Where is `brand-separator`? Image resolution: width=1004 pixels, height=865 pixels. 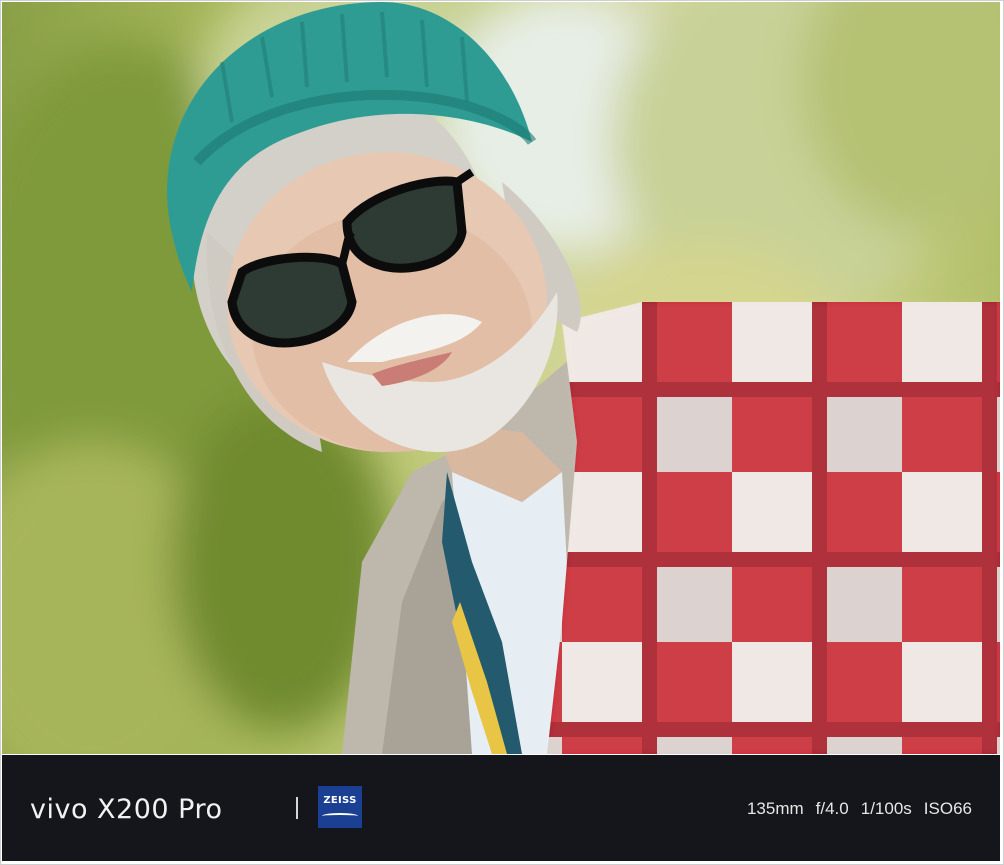 brand-separator is located at coordinates (297, 808).